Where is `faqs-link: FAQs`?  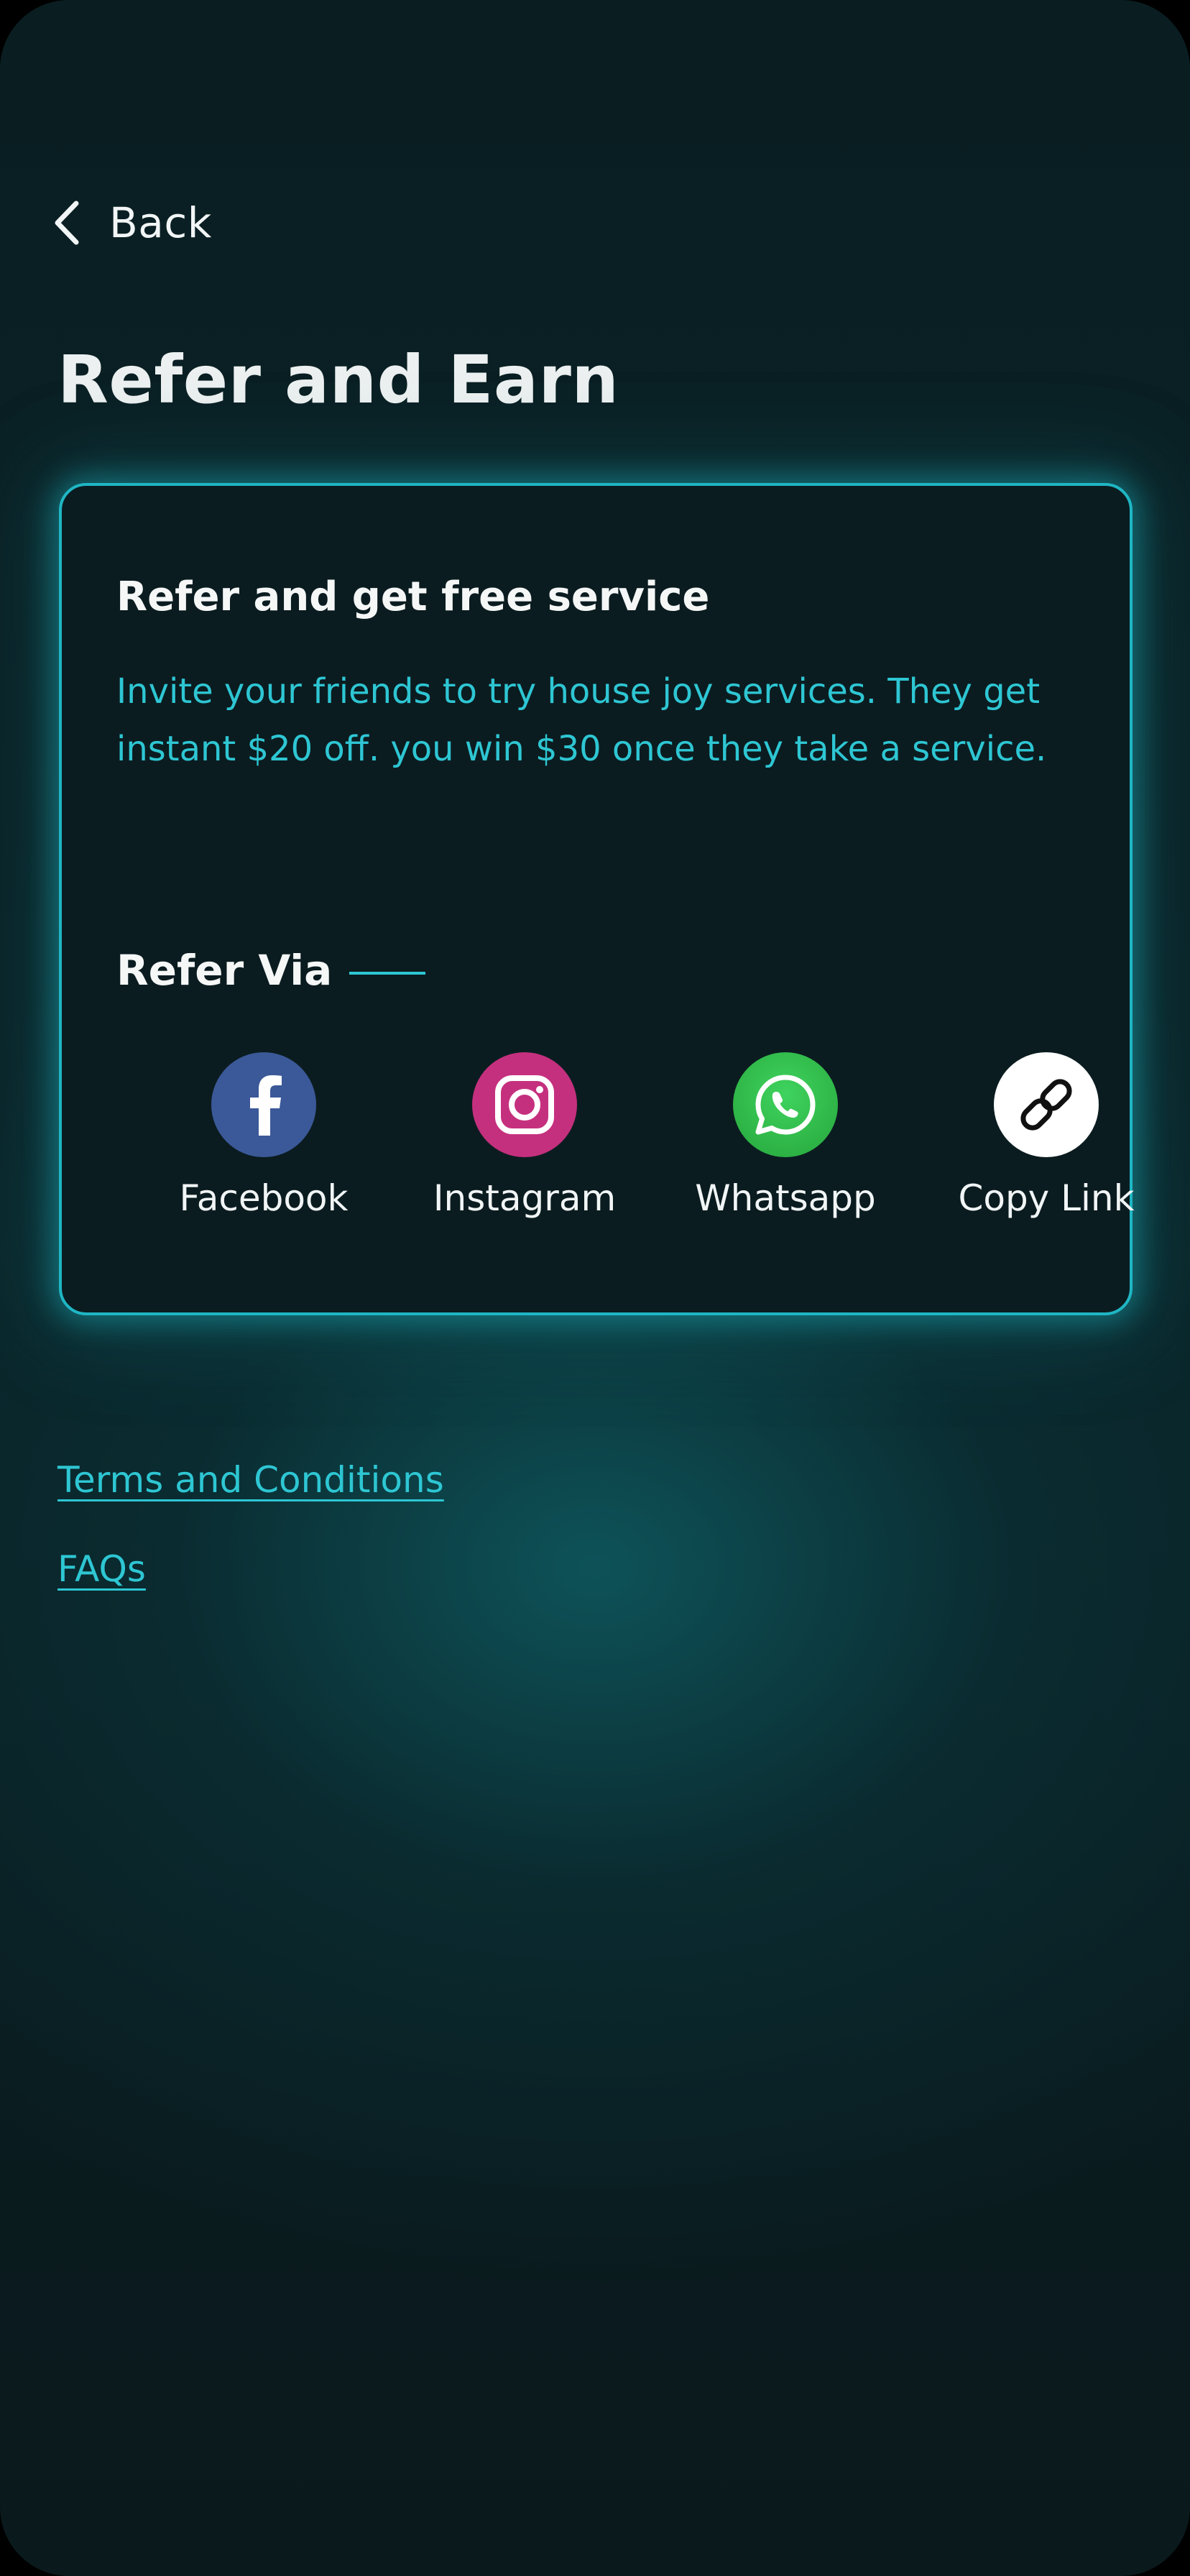
faqs-link: FAQs is located at coordinates (101, 1569).